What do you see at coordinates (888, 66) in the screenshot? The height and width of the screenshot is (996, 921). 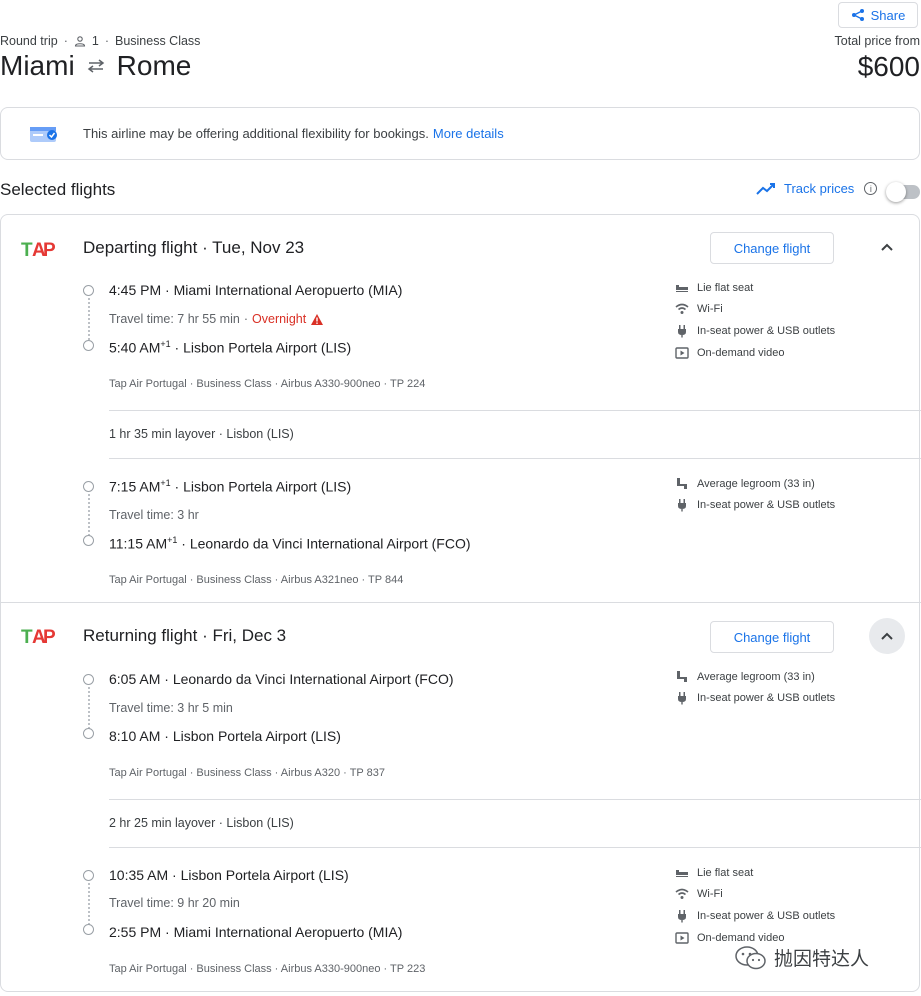 I see `total-price: $600` at bounding box center [888, 66].